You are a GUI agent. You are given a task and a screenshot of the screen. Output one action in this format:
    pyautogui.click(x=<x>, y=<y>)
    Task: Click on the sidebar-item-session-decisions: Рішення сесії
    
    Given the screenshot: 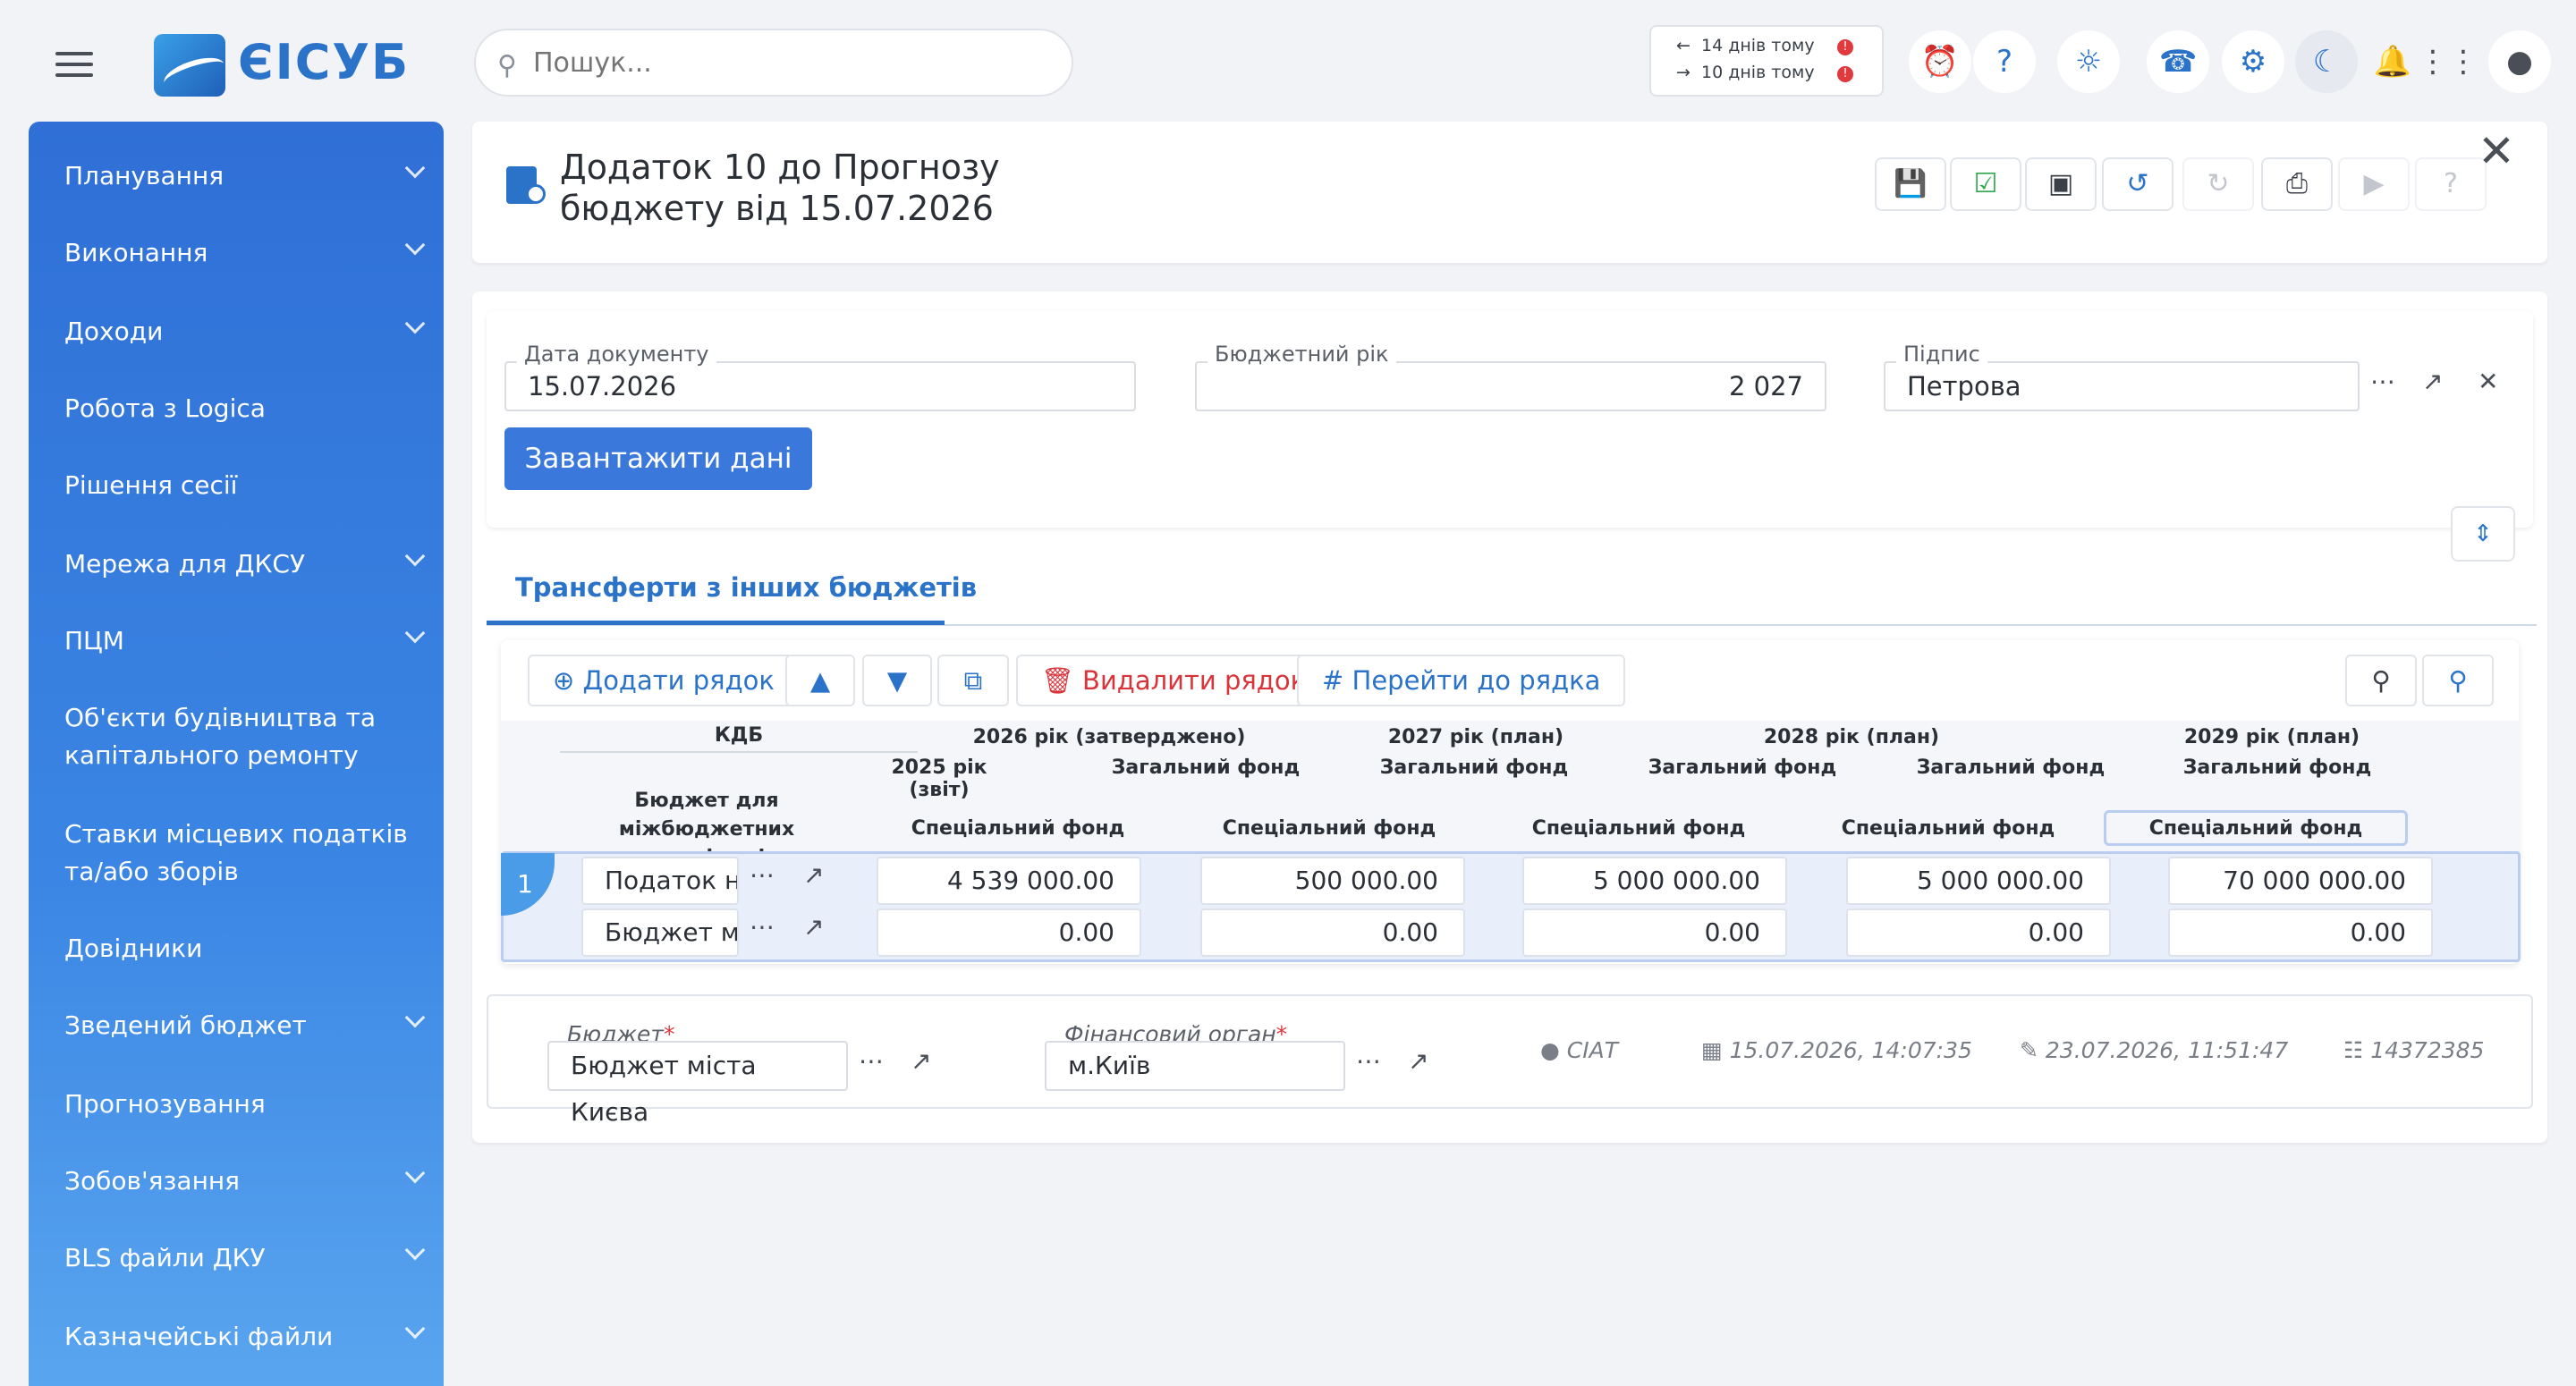 What is the action you would take?
    pyautogui.click(x=243, y=486)
    